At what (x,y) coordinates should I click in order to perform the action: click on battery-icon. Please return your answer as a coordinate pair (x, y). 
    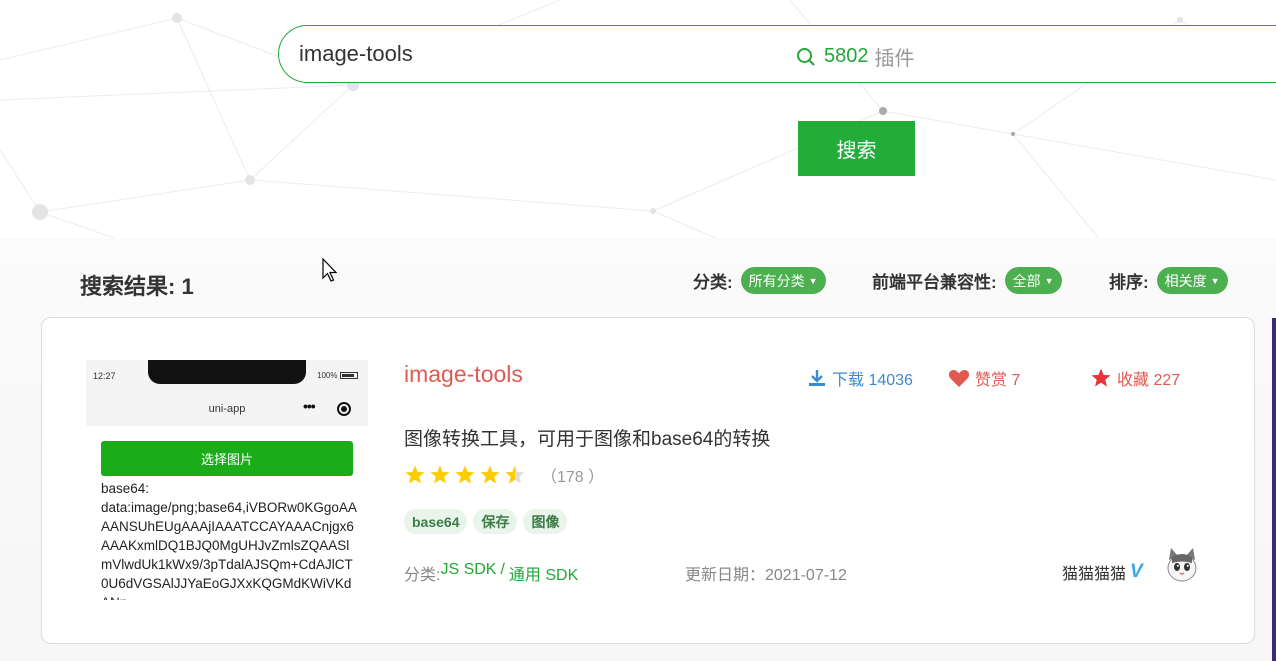
    Looking at the image, I should click on (349, 375).